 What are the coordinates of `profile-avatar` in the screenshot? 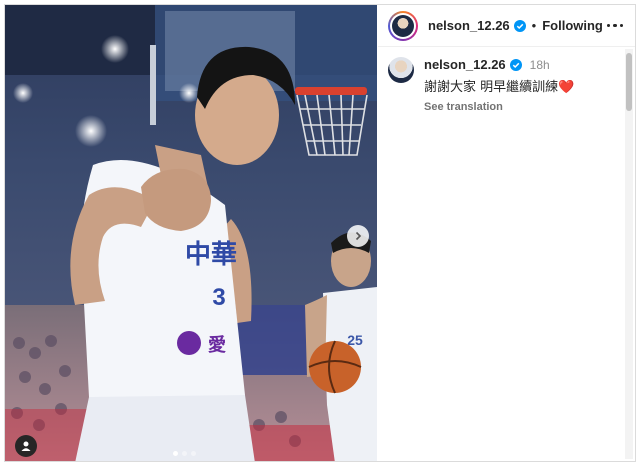 It's located at (403, 25).